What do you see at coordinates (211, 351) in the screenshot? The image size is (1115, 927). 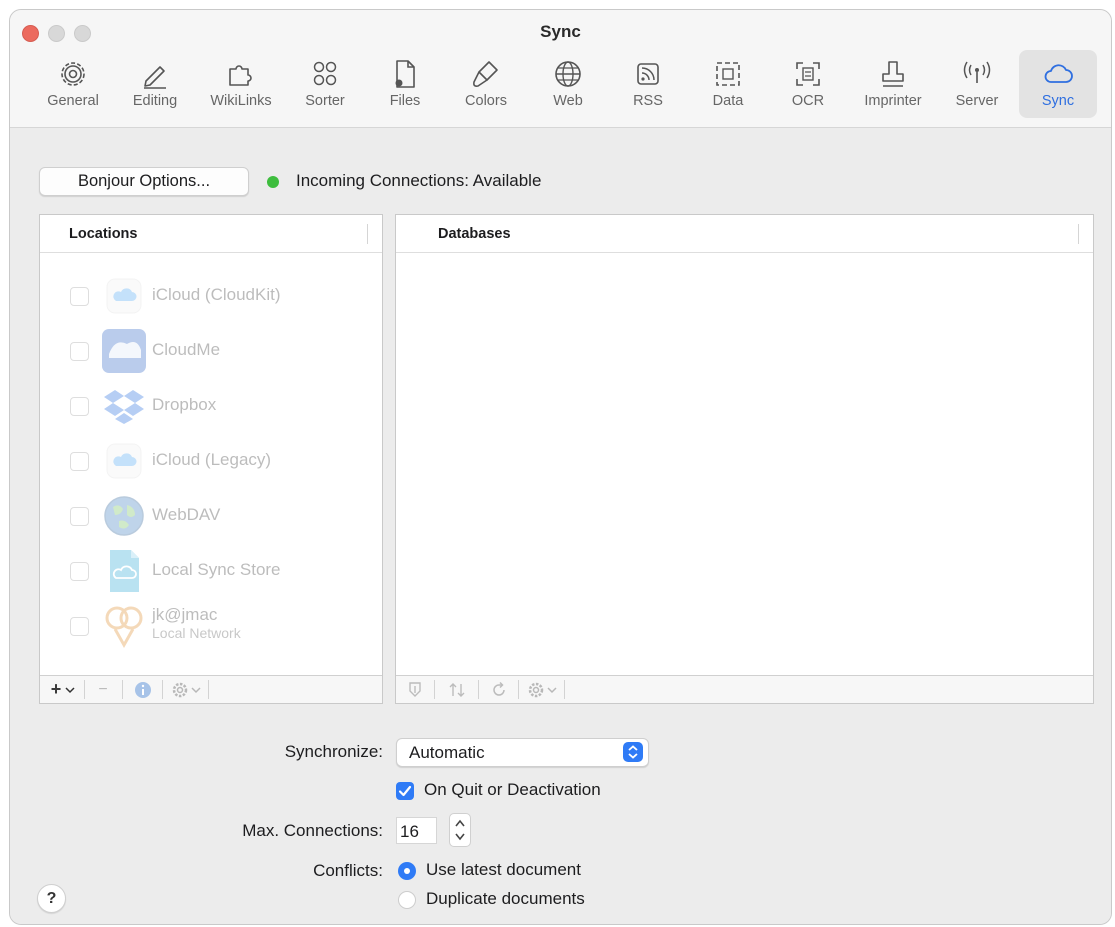 I see `location-item-cloudme: CloudMe` at bounding box center [211, 351].